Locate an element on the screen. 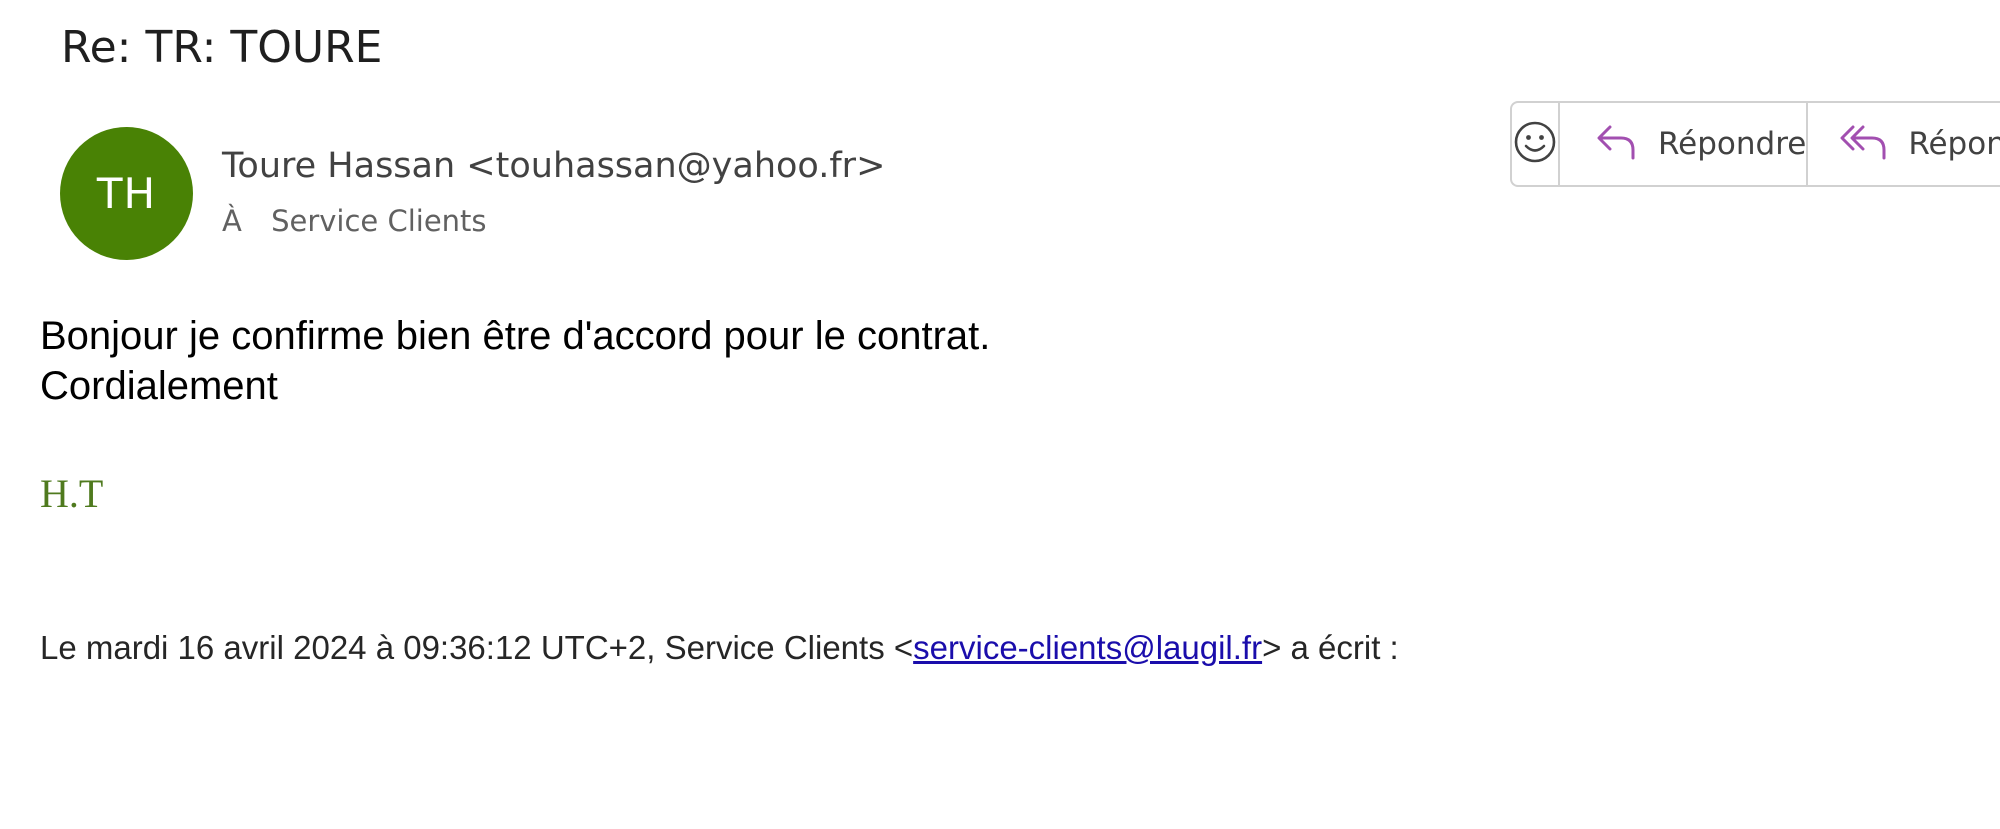 The height and width of the screenshot is (829, 2000). avatar-initials: TH is located at coordinates (126, 193).